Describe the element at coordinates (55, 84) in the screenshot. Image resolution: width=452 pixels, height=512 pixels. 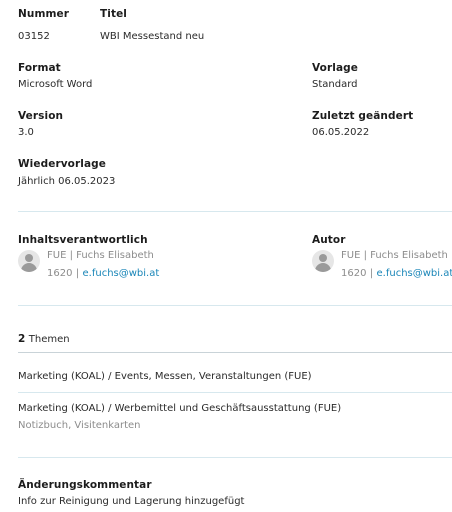
I see `format-value: Microsoft Word` at that location.